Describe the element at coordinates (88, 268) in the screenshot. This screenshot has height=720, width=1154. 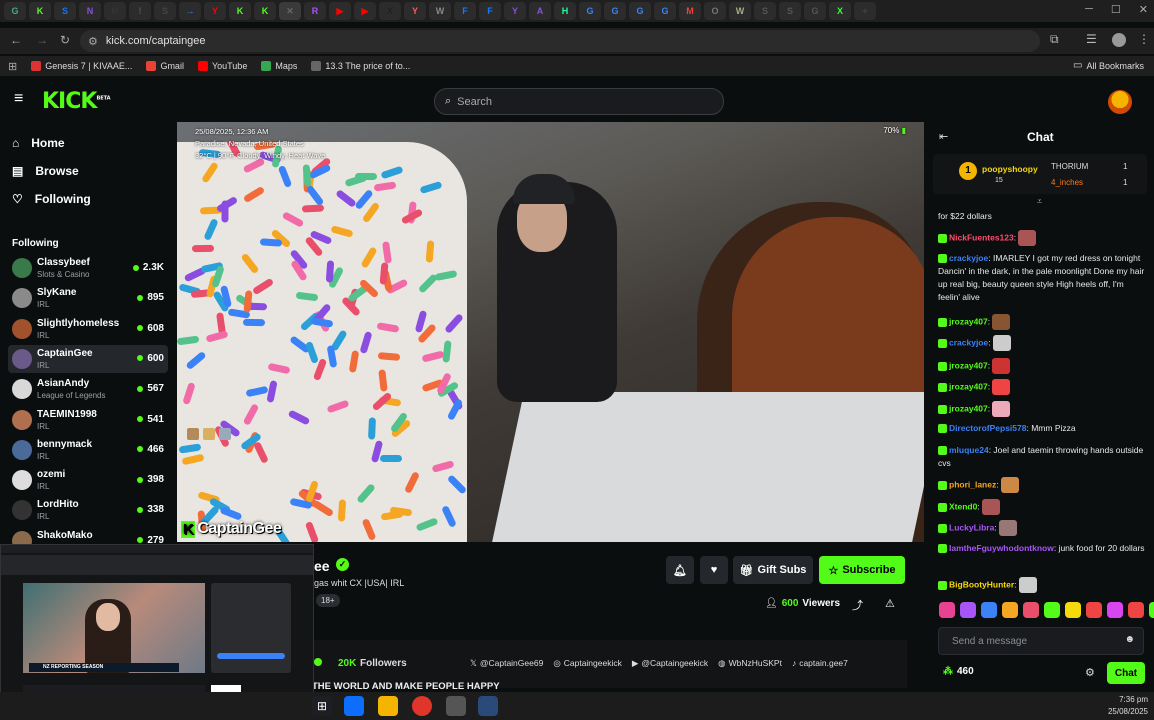
I see `followed-channel: Classybeef Slots & Casino 2.3K` at that location.